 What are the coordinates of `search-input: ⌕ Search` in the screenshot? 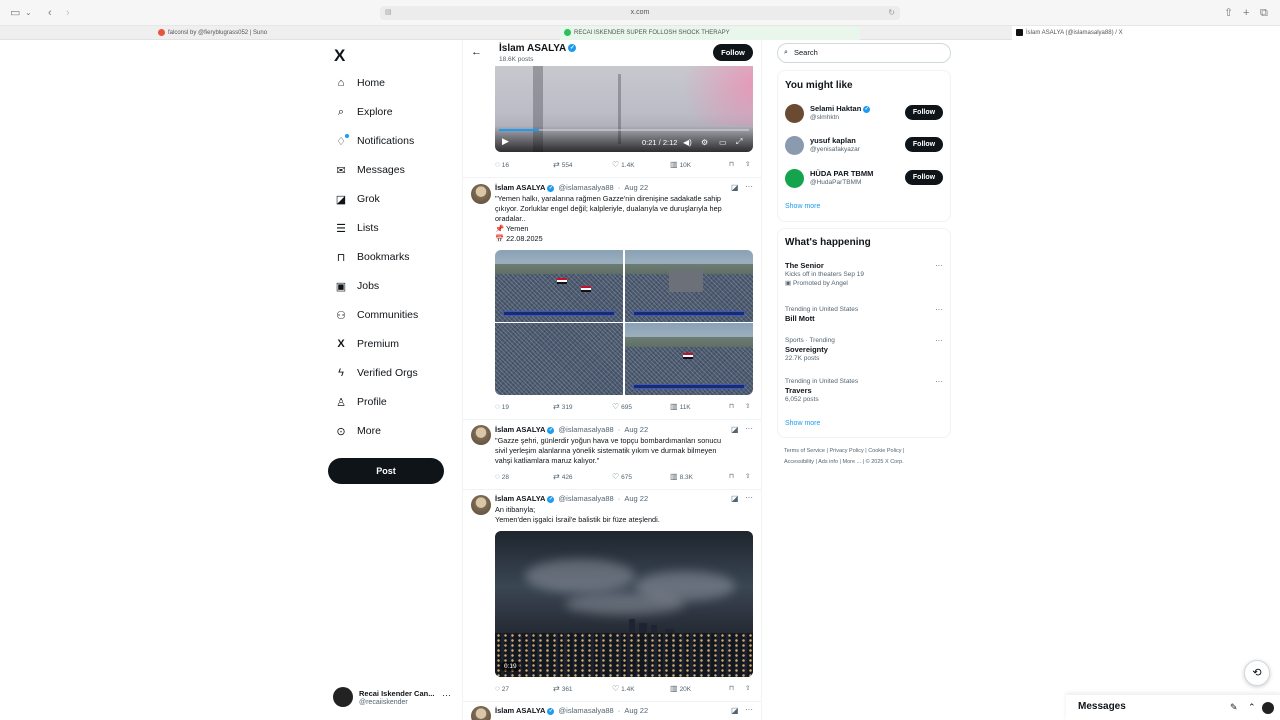 It's located at (864, 53).